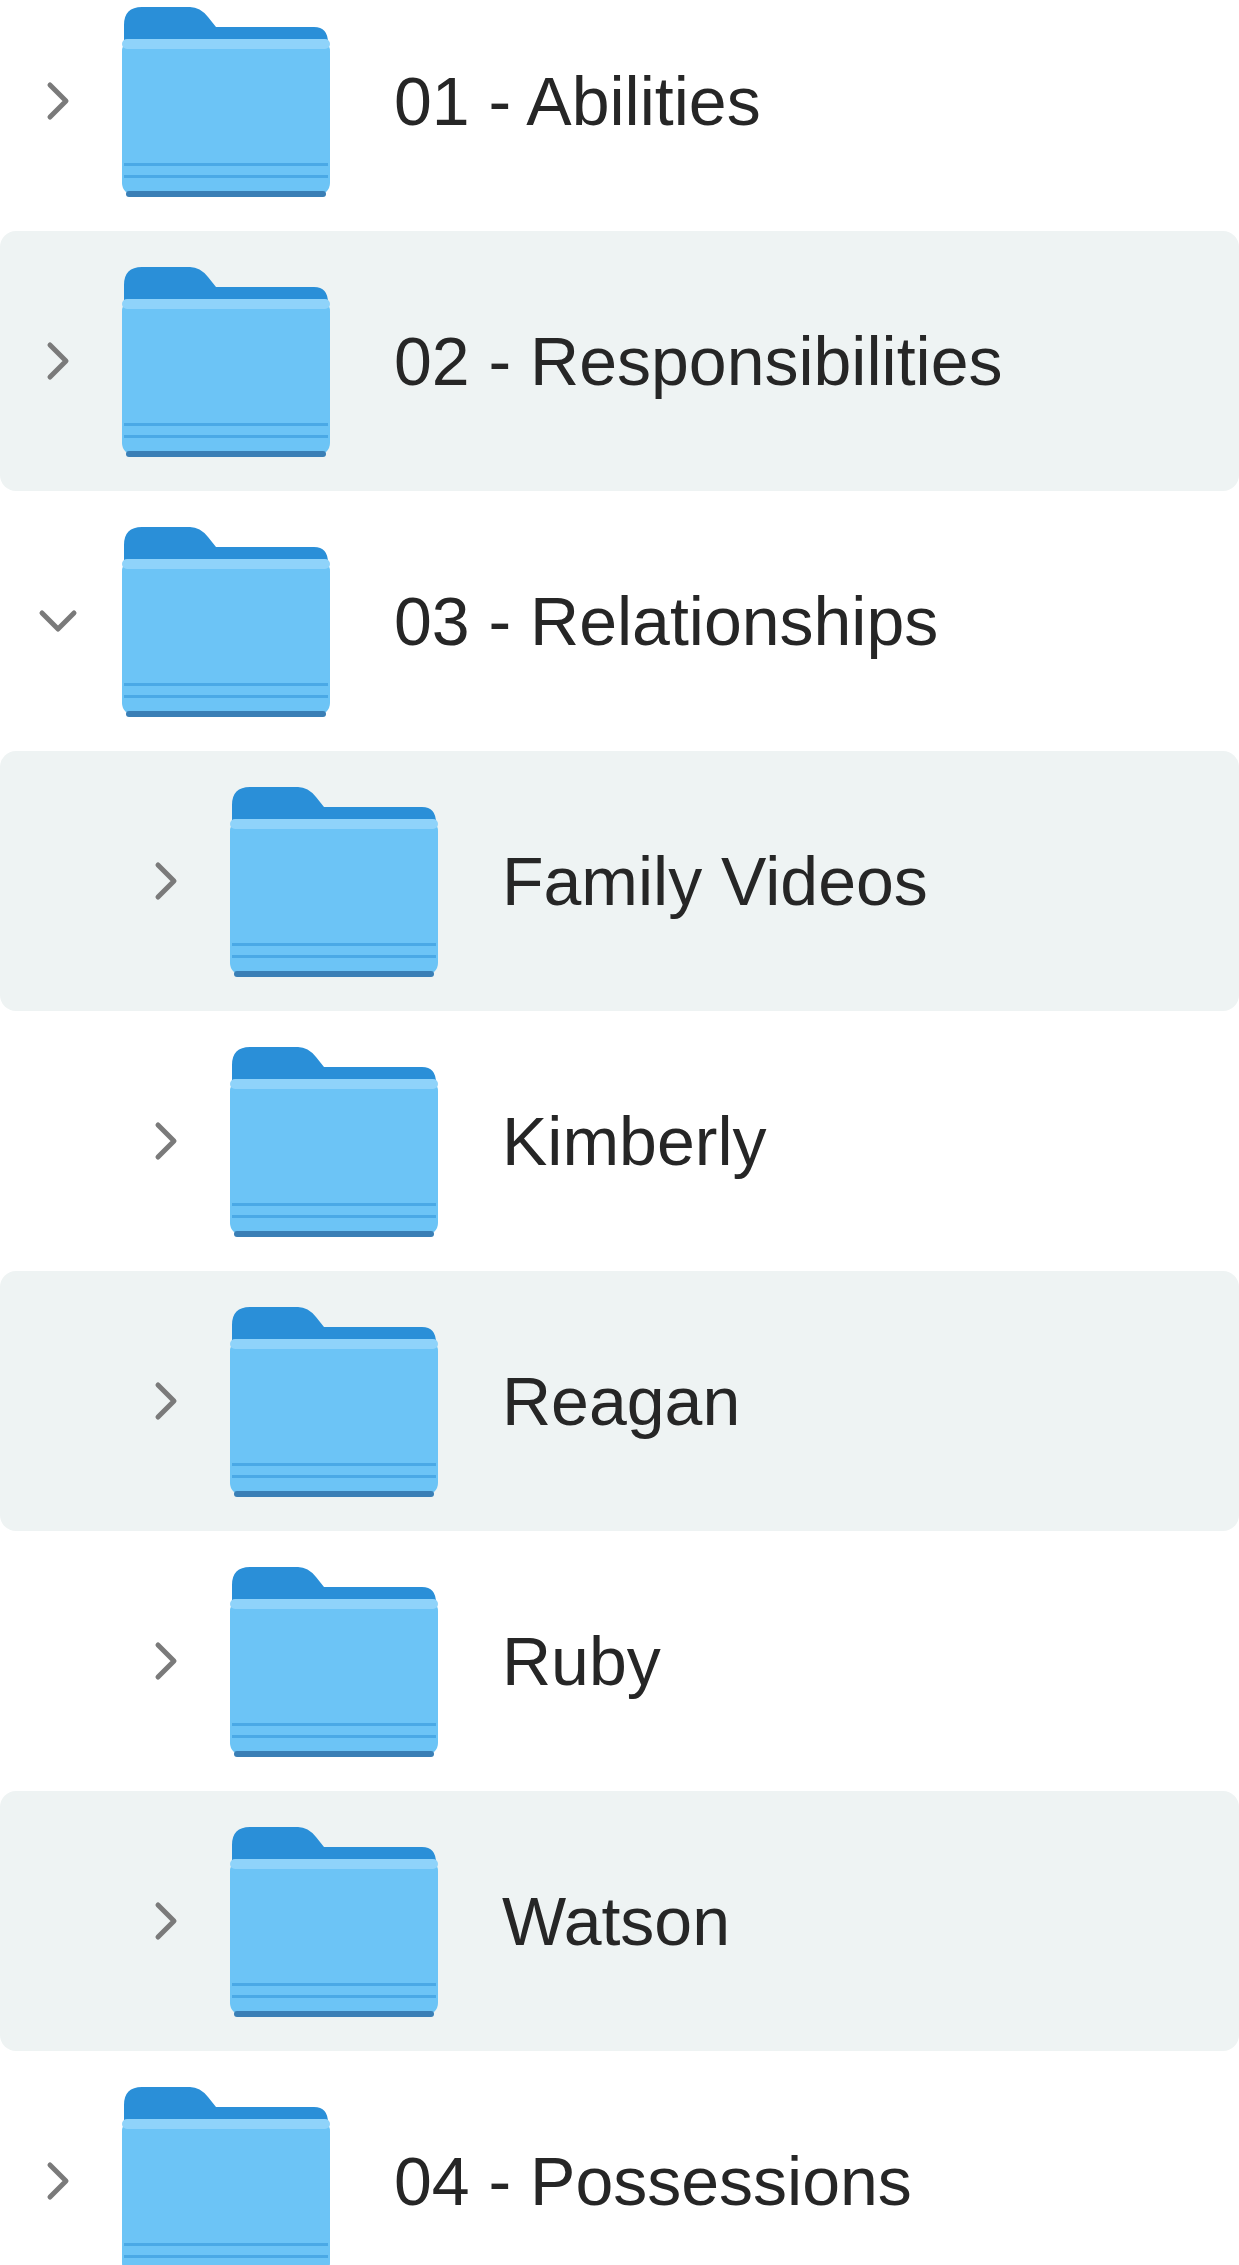  I want to click on folder-name: Reagan, so click(621, 1401).